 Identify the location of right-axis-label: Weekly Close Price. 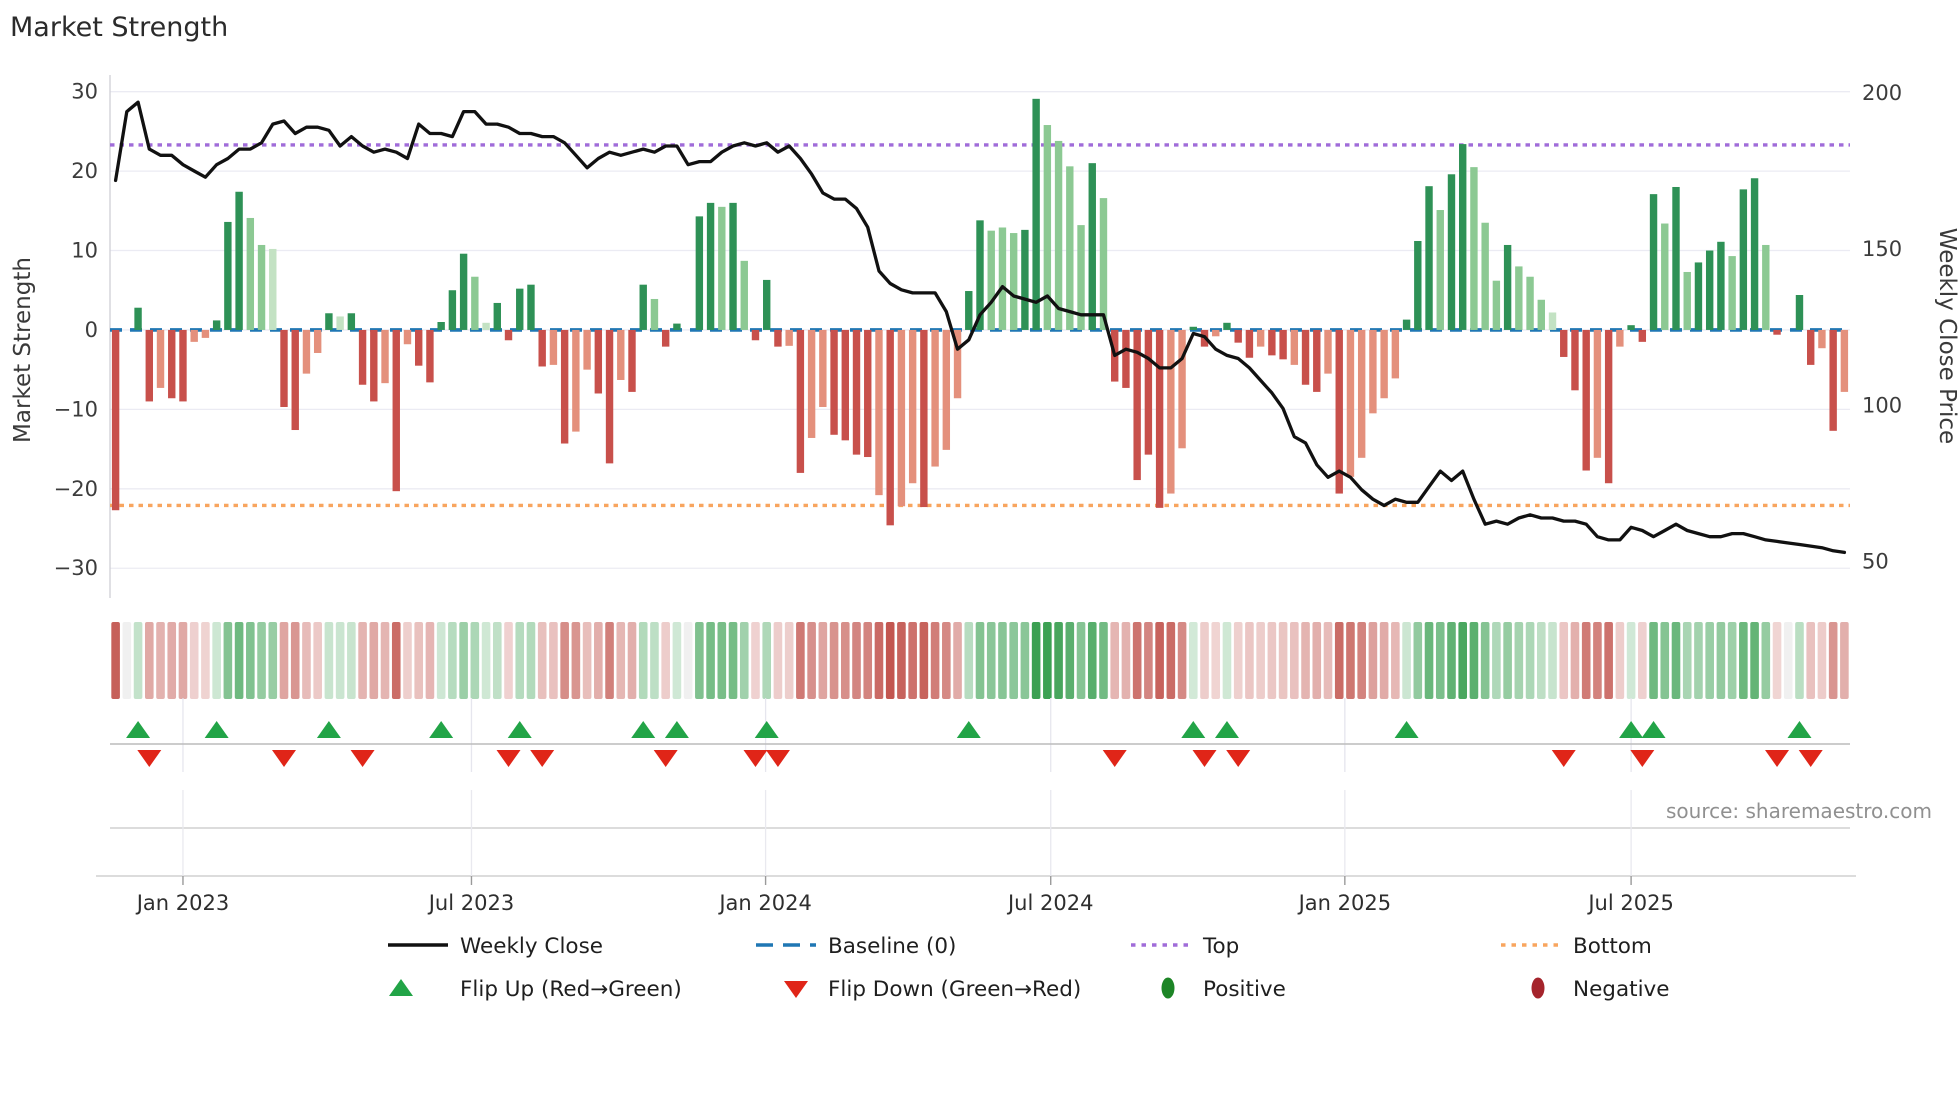
(1947, 336).